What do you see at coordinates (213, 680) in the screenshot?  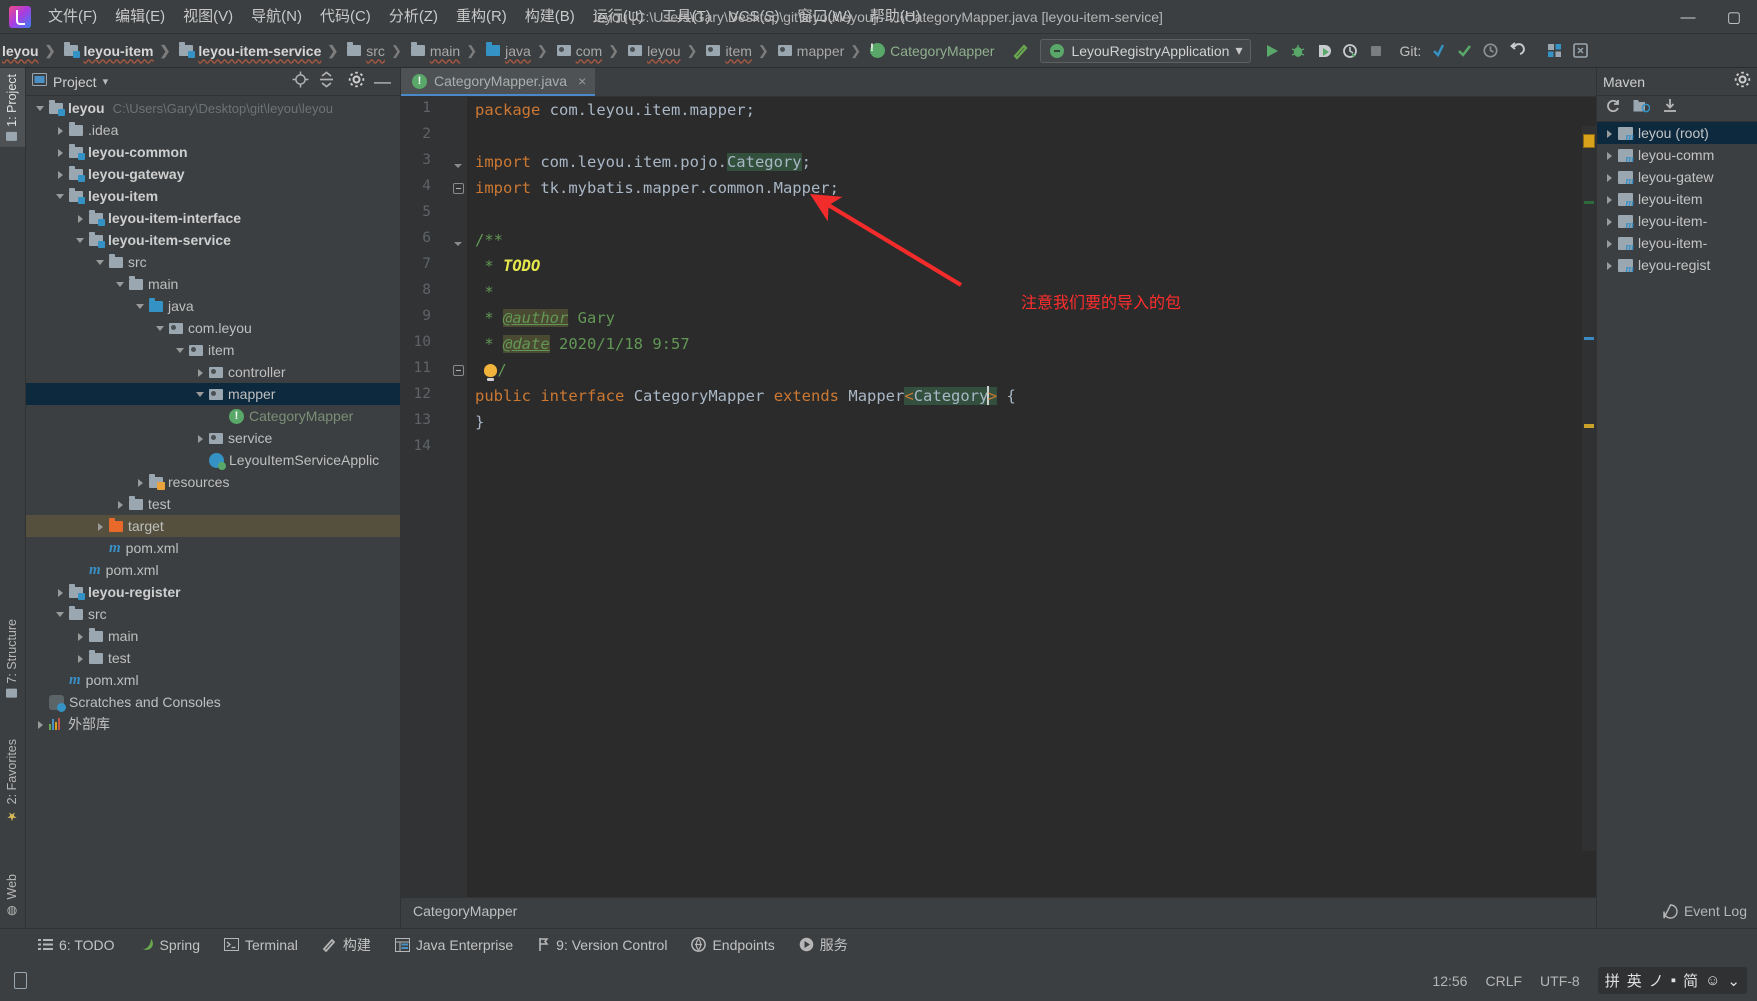 I see `tree-row-pom-xml: m pom.xml` at bounding box center [213, 680].